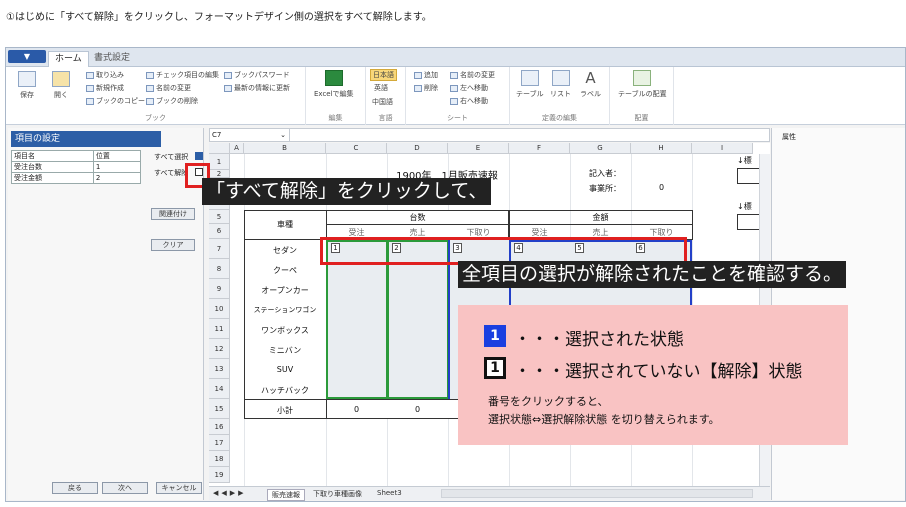 This screenshot has height=507, width=906. I want to click on row-header: 9, so click(219, 289).